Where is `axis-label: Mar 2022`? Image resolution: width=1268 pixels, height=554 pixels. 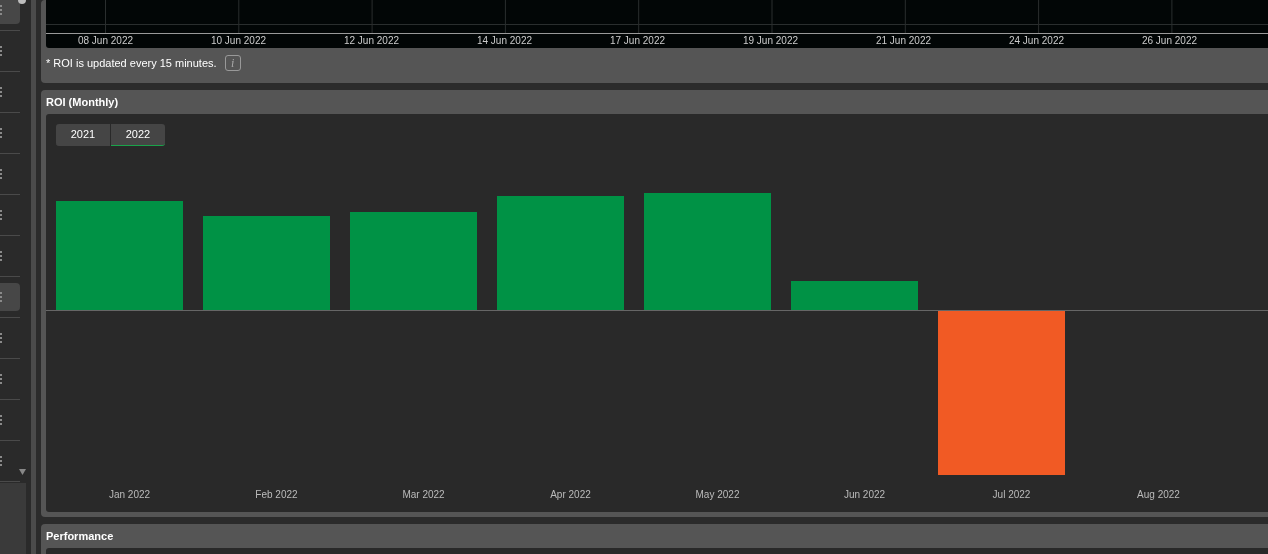
axis-label: Mar 2022 is located at coordinates (423, 495).